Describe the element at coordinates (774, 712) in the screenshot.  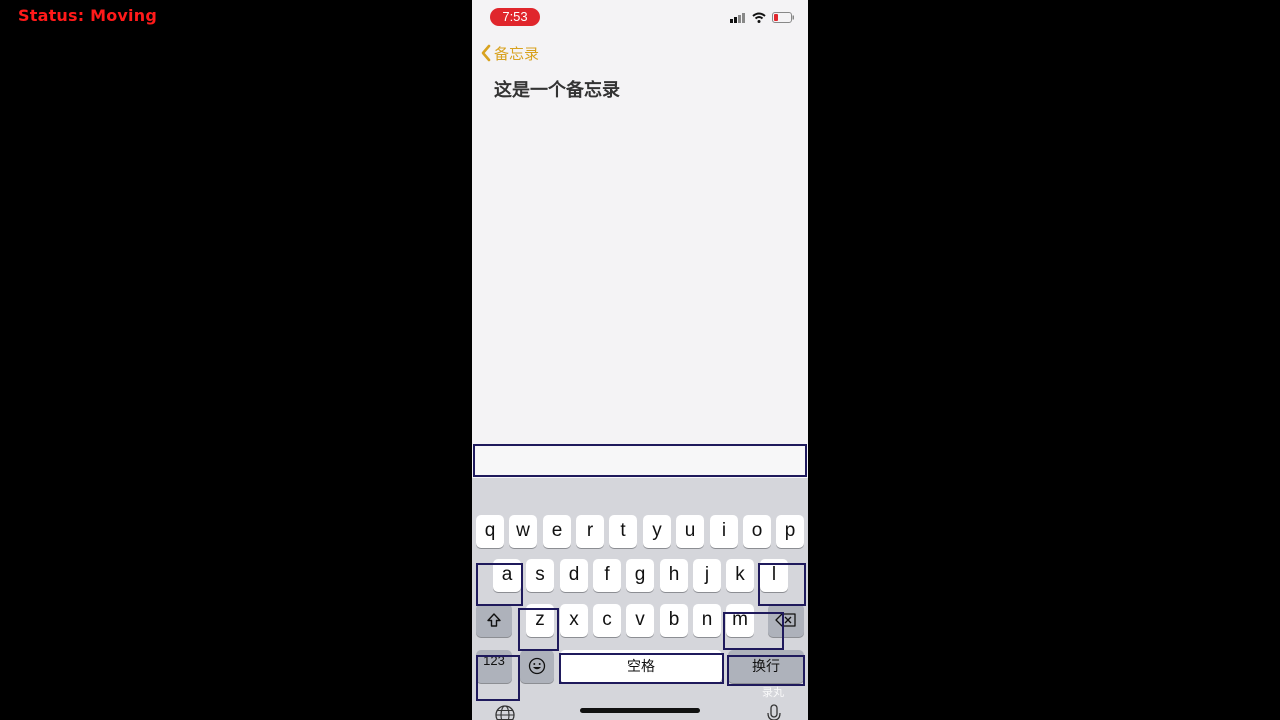
I see `mic-icon` at that location.